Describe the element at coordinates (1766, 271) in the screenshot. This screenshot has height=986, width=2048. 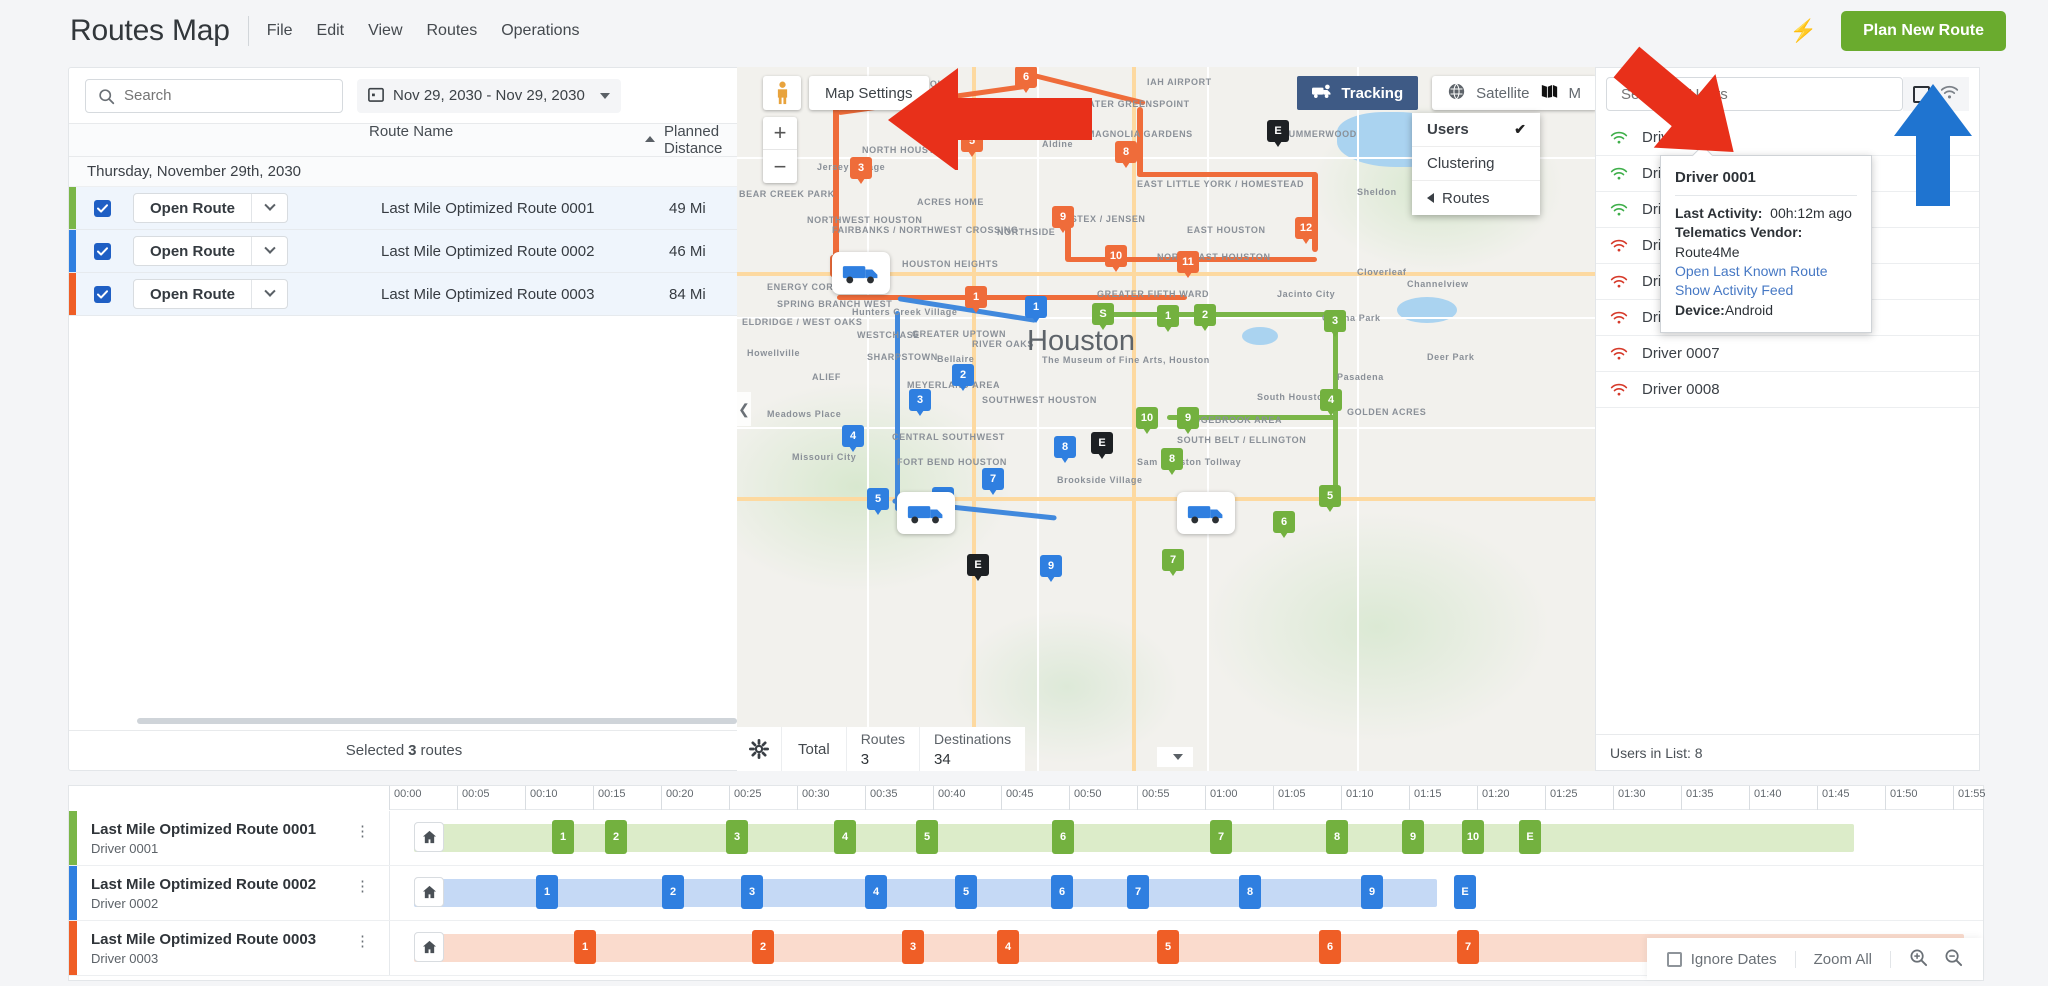
I see `open-last-known-route-link: Open Last Known Route` at that location.